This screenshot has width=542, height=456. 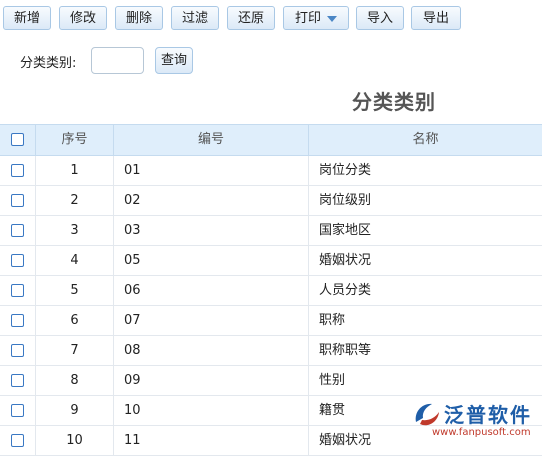 I want to click on cell-name: 职称职等, so click(x=345, y=350).